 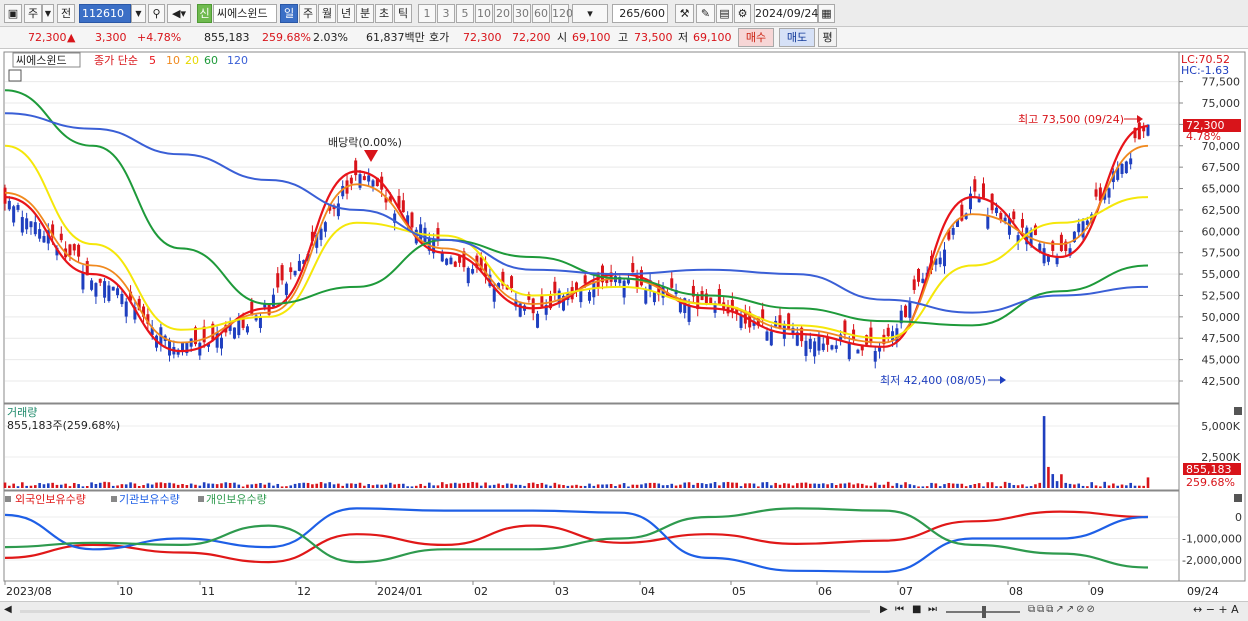 What do you see at coordinates (327, 13) in the screenshot?
I see `tab-period-2: 월` at bounding box center [327, 13].